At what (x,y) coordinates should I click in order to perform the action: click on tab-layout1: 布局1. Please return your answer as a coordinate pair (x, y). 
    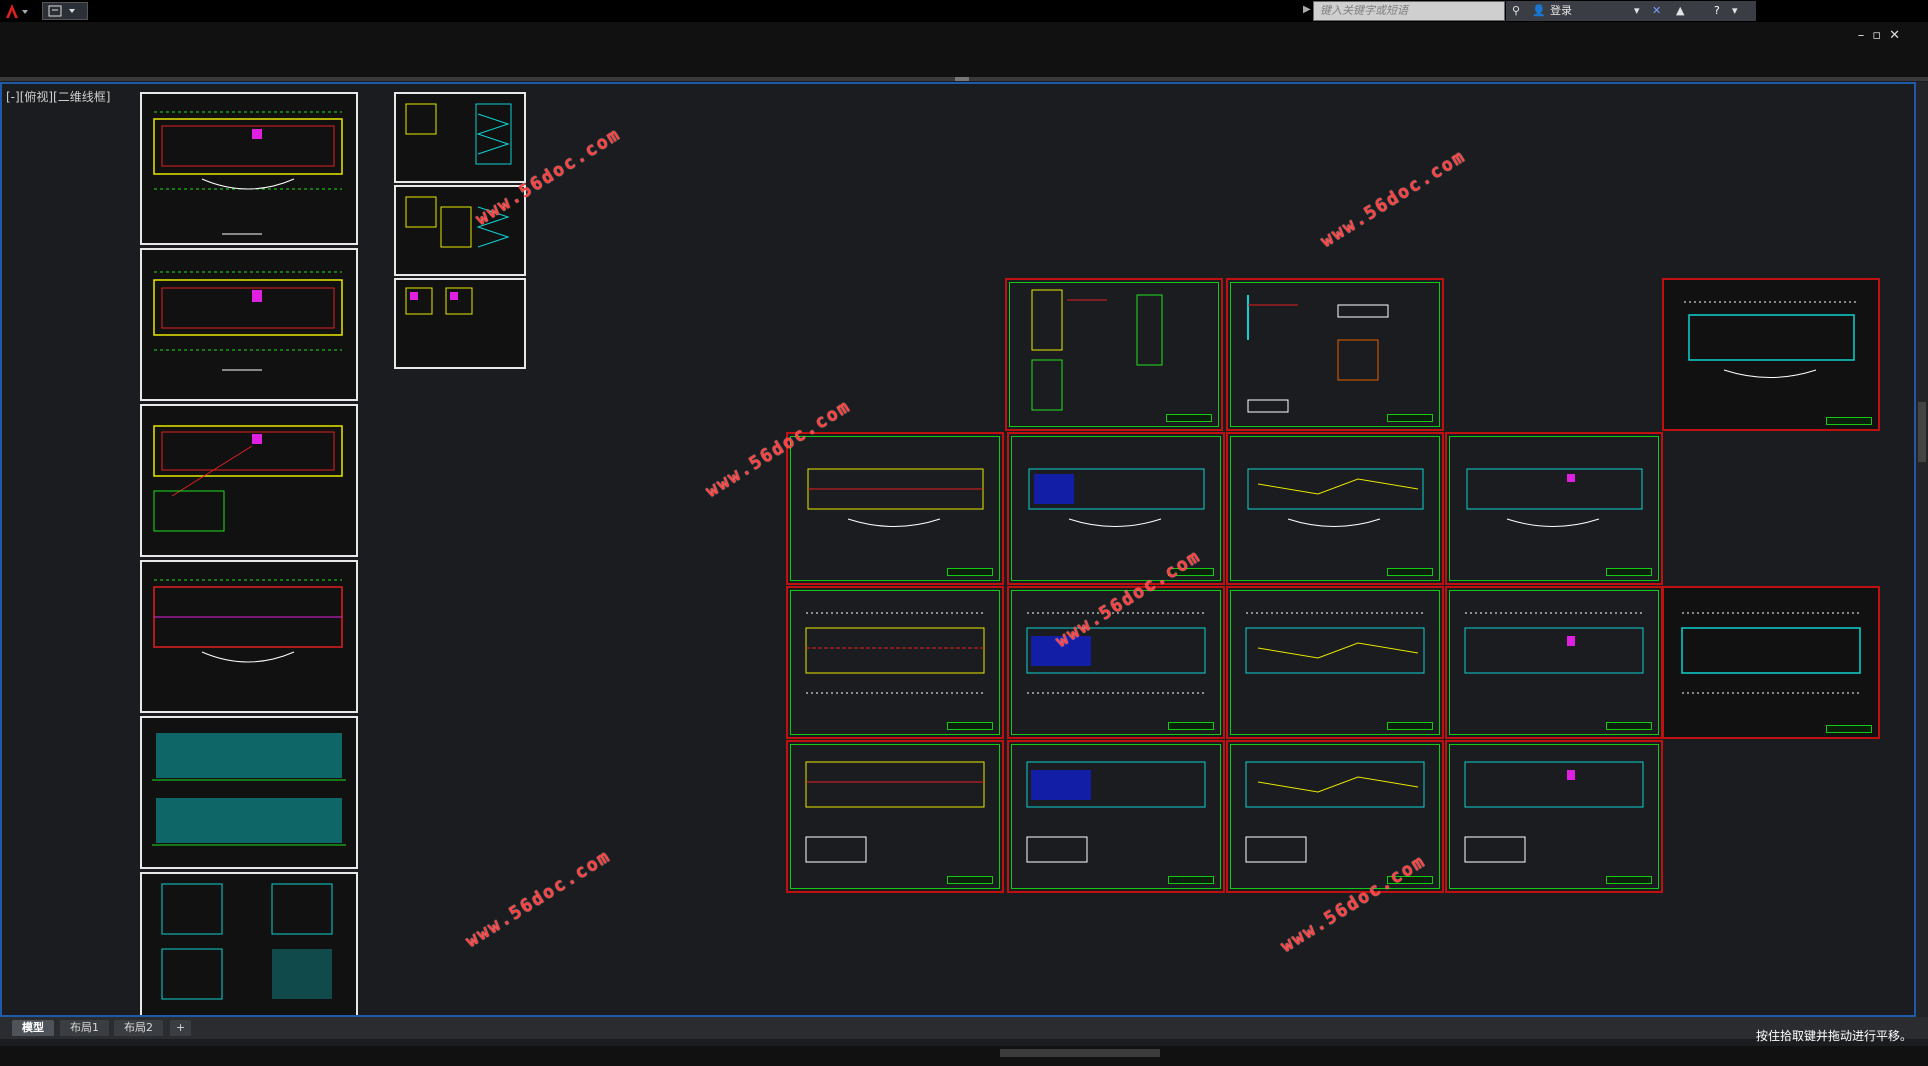
    Looking at the image, I should click on (84, 1028).